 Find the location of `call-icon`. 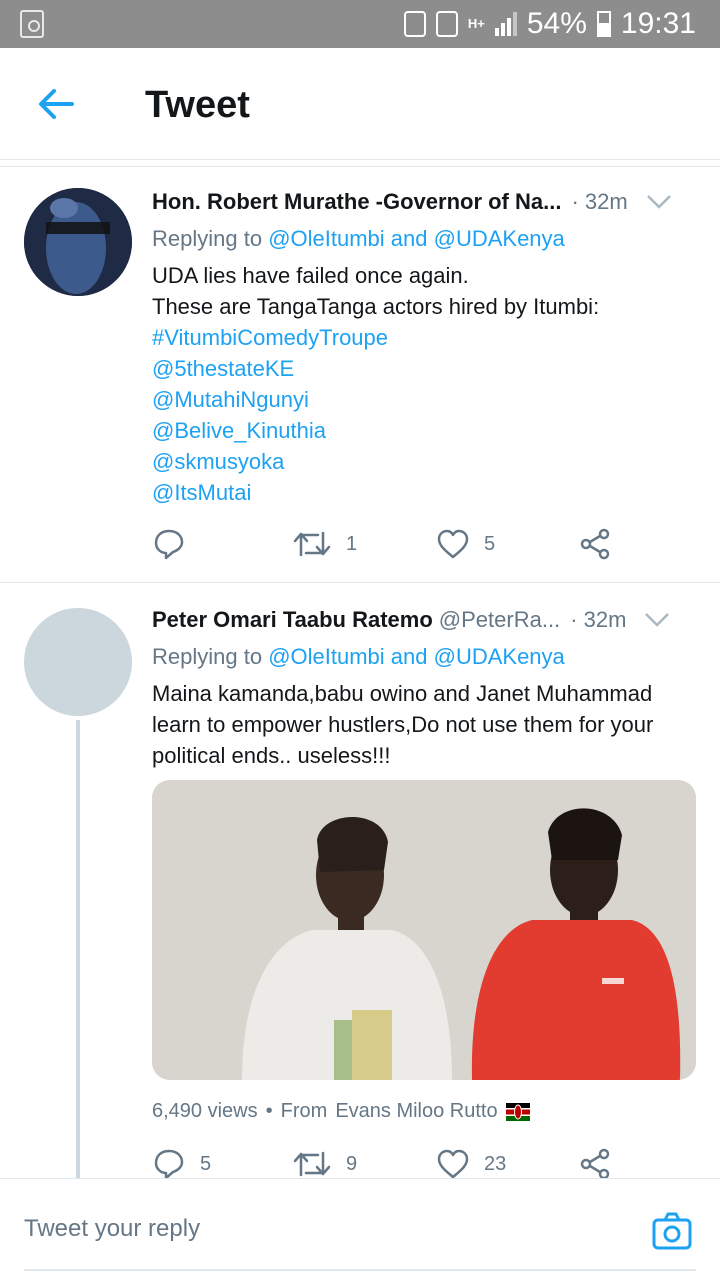

call-icon is located at coordinates (414, 24).